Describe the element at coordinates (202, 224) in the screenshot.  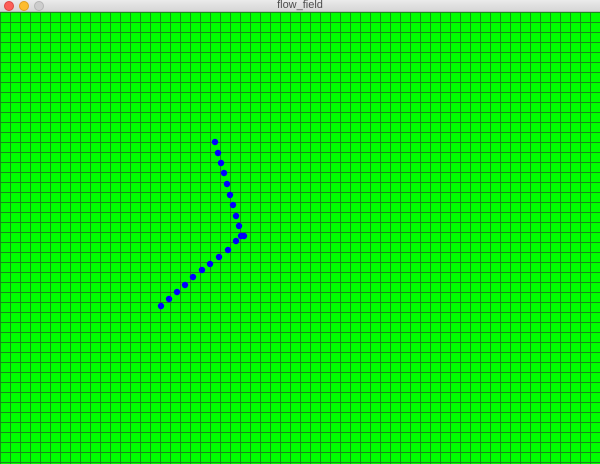
I see `particle-layer` at that location.